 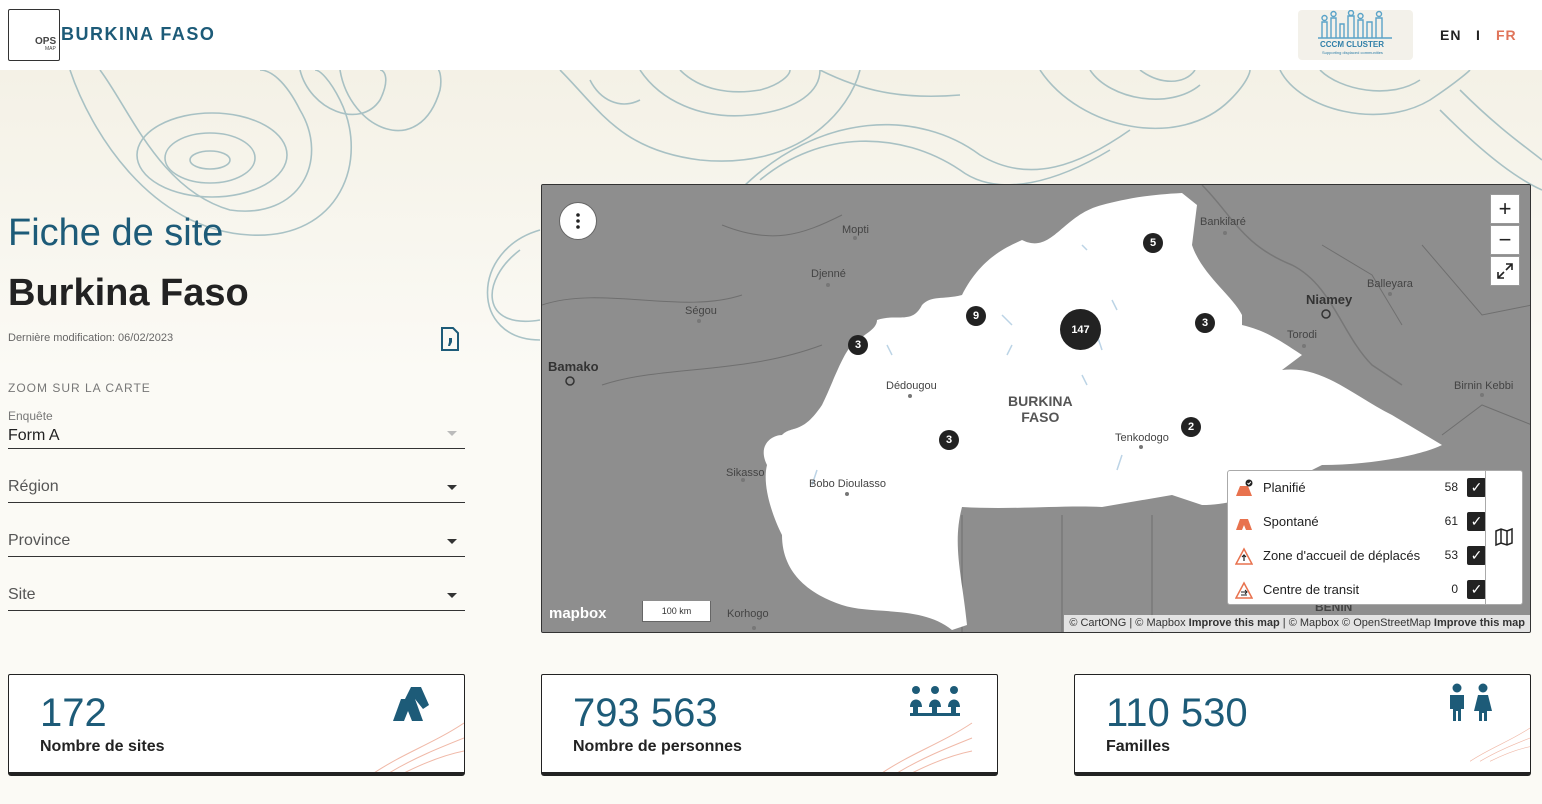 What do you see at coordinates (50, 49) in the screenshot?
I see `logo-map-text: MAP` at bounding box center [50, 49].